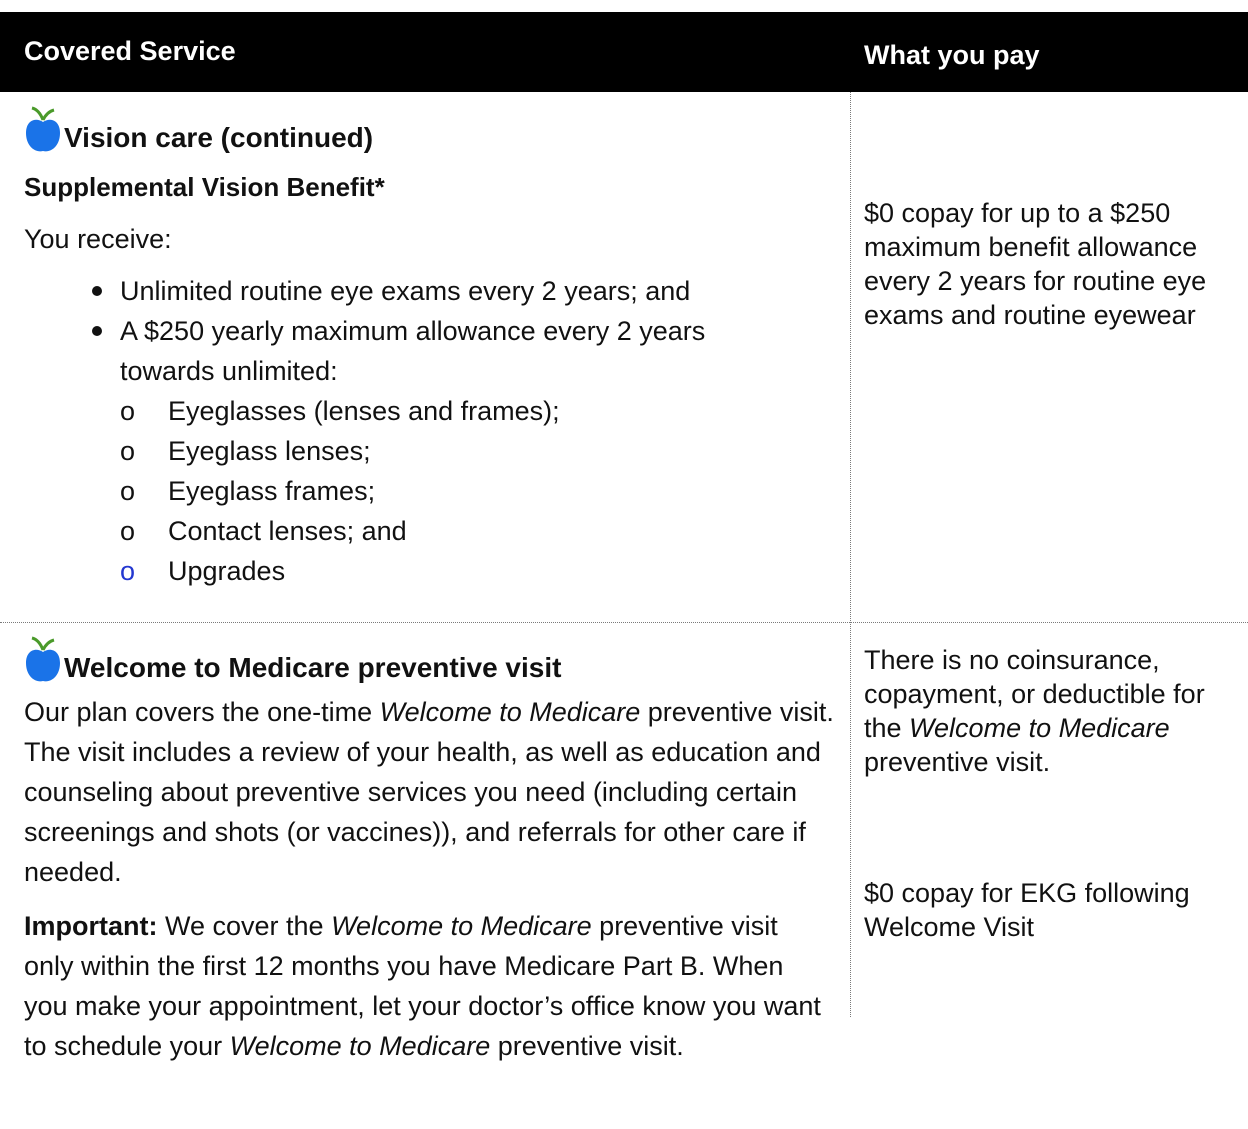 Image resolution: width=1248 pixels, height=1129 pixels. I want to click on list-item: o Eyeglasses (lenses and frames);, so click(340, 411).